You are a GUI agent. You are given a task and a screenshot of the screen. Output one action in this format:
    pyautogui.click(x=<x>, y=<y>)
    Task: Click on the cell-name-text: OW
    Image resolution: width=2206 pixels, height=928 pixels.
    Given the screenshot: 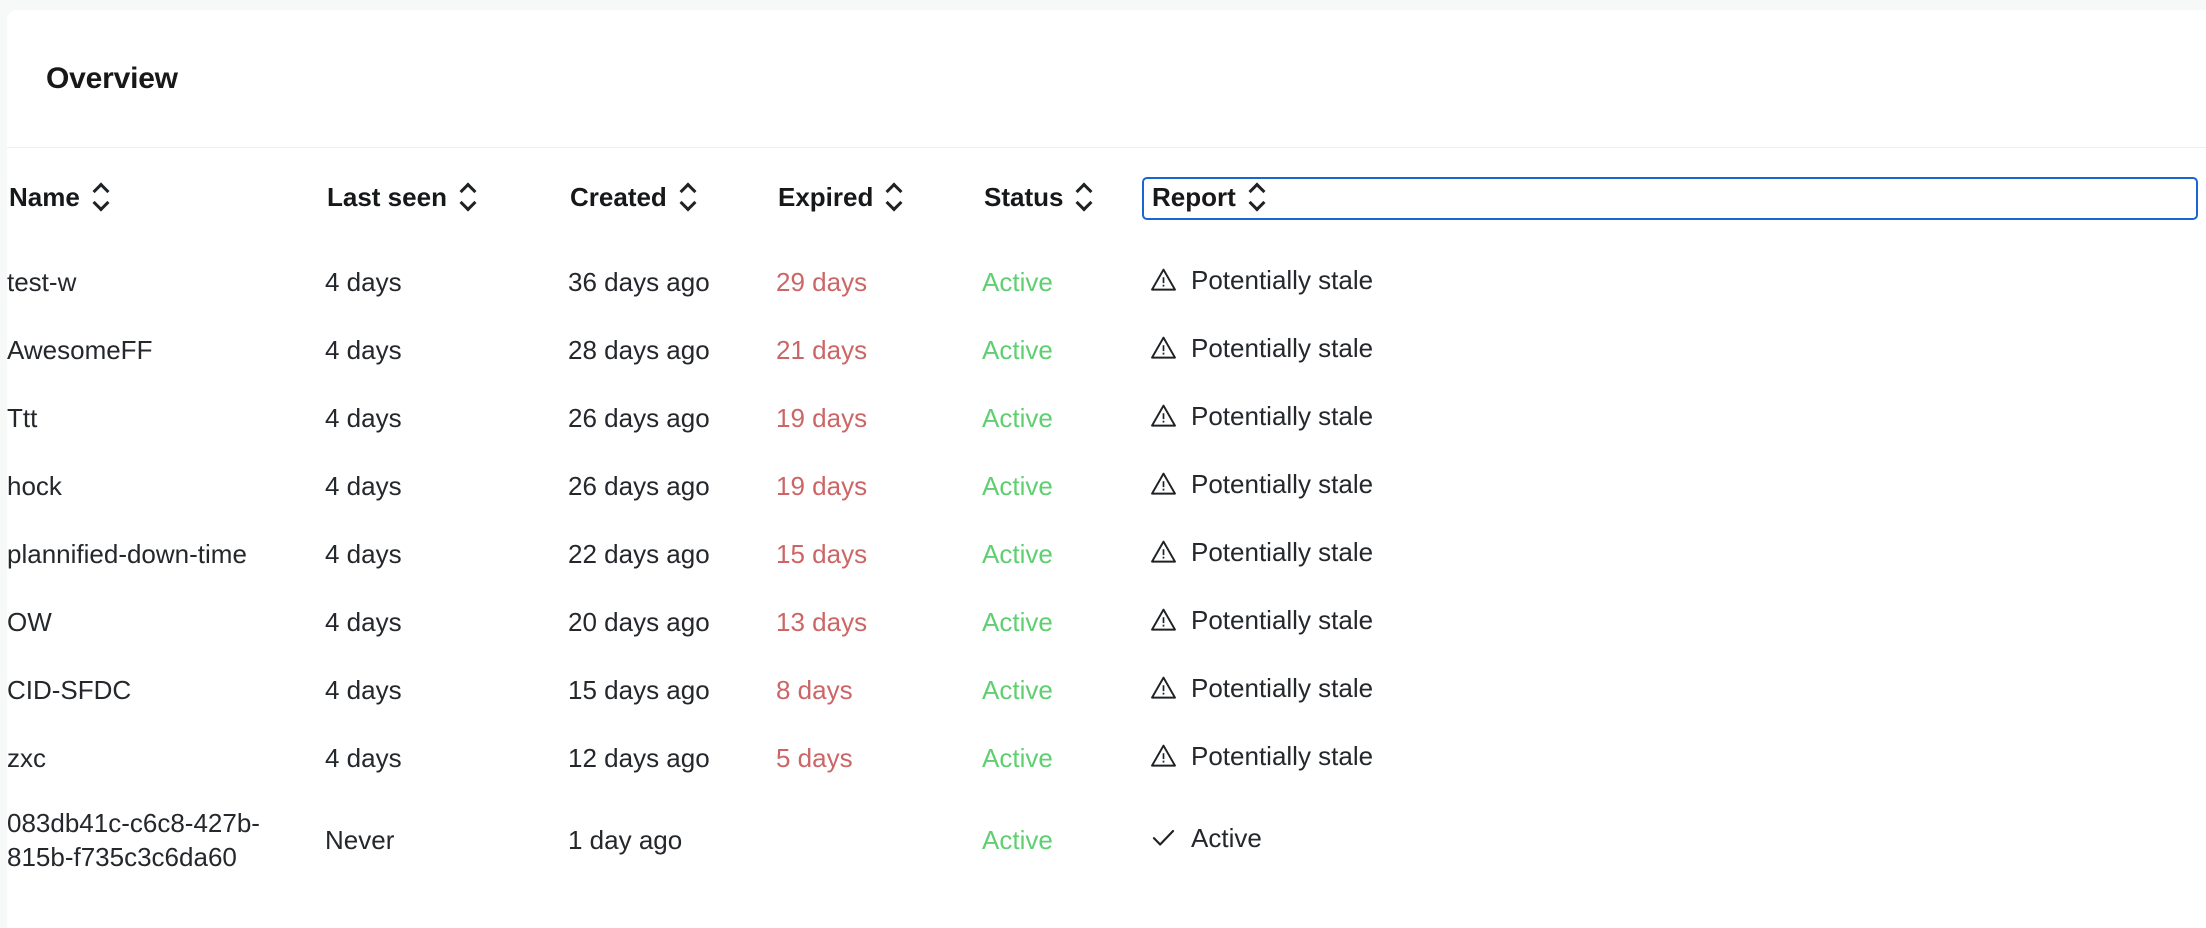 What is the action you would take?
    pyautogui.click(x=29, y=621)
    